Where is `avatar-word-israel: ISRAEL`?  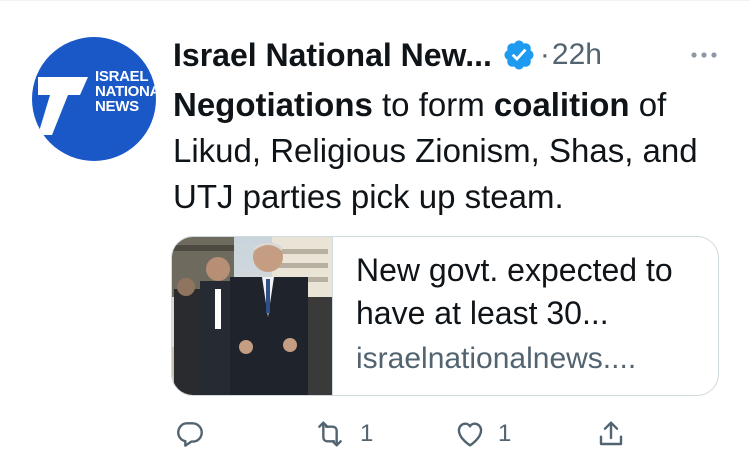
avatar-word-israel: ISRAEL is located at coordinates (125, 76).